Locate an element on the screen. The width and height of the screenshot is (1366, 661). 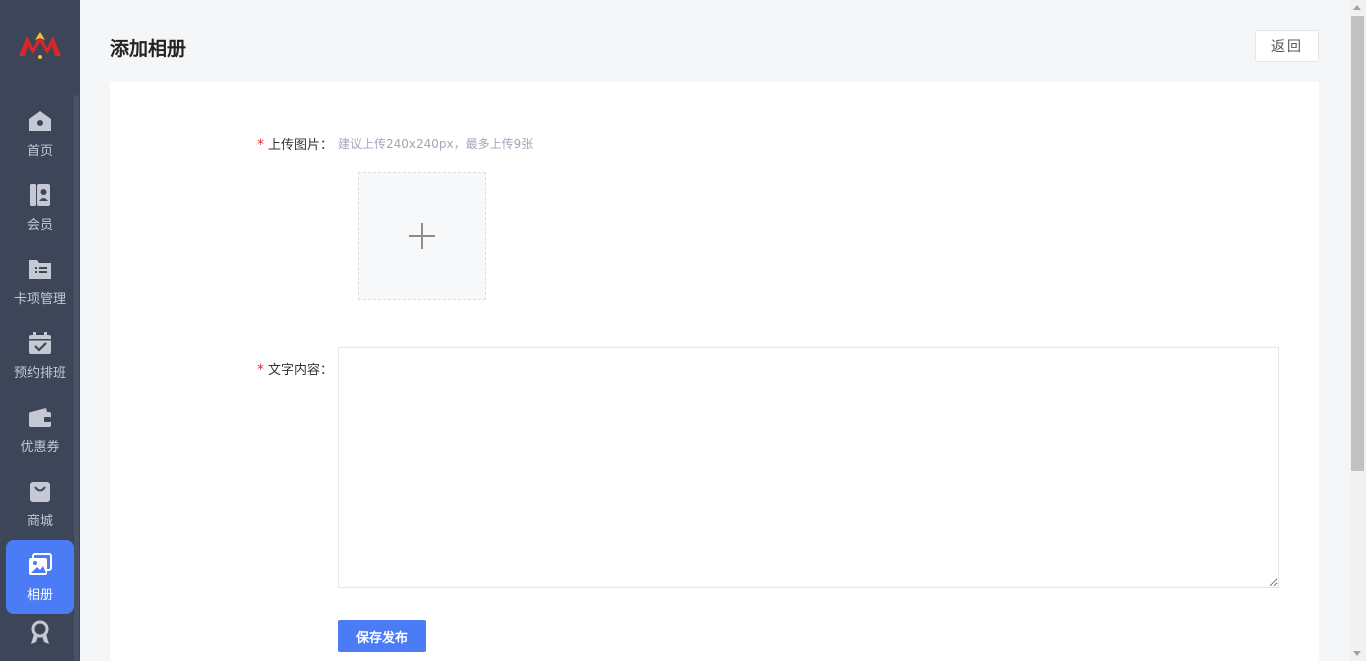
member-icon is located at coordinates (40, 195).